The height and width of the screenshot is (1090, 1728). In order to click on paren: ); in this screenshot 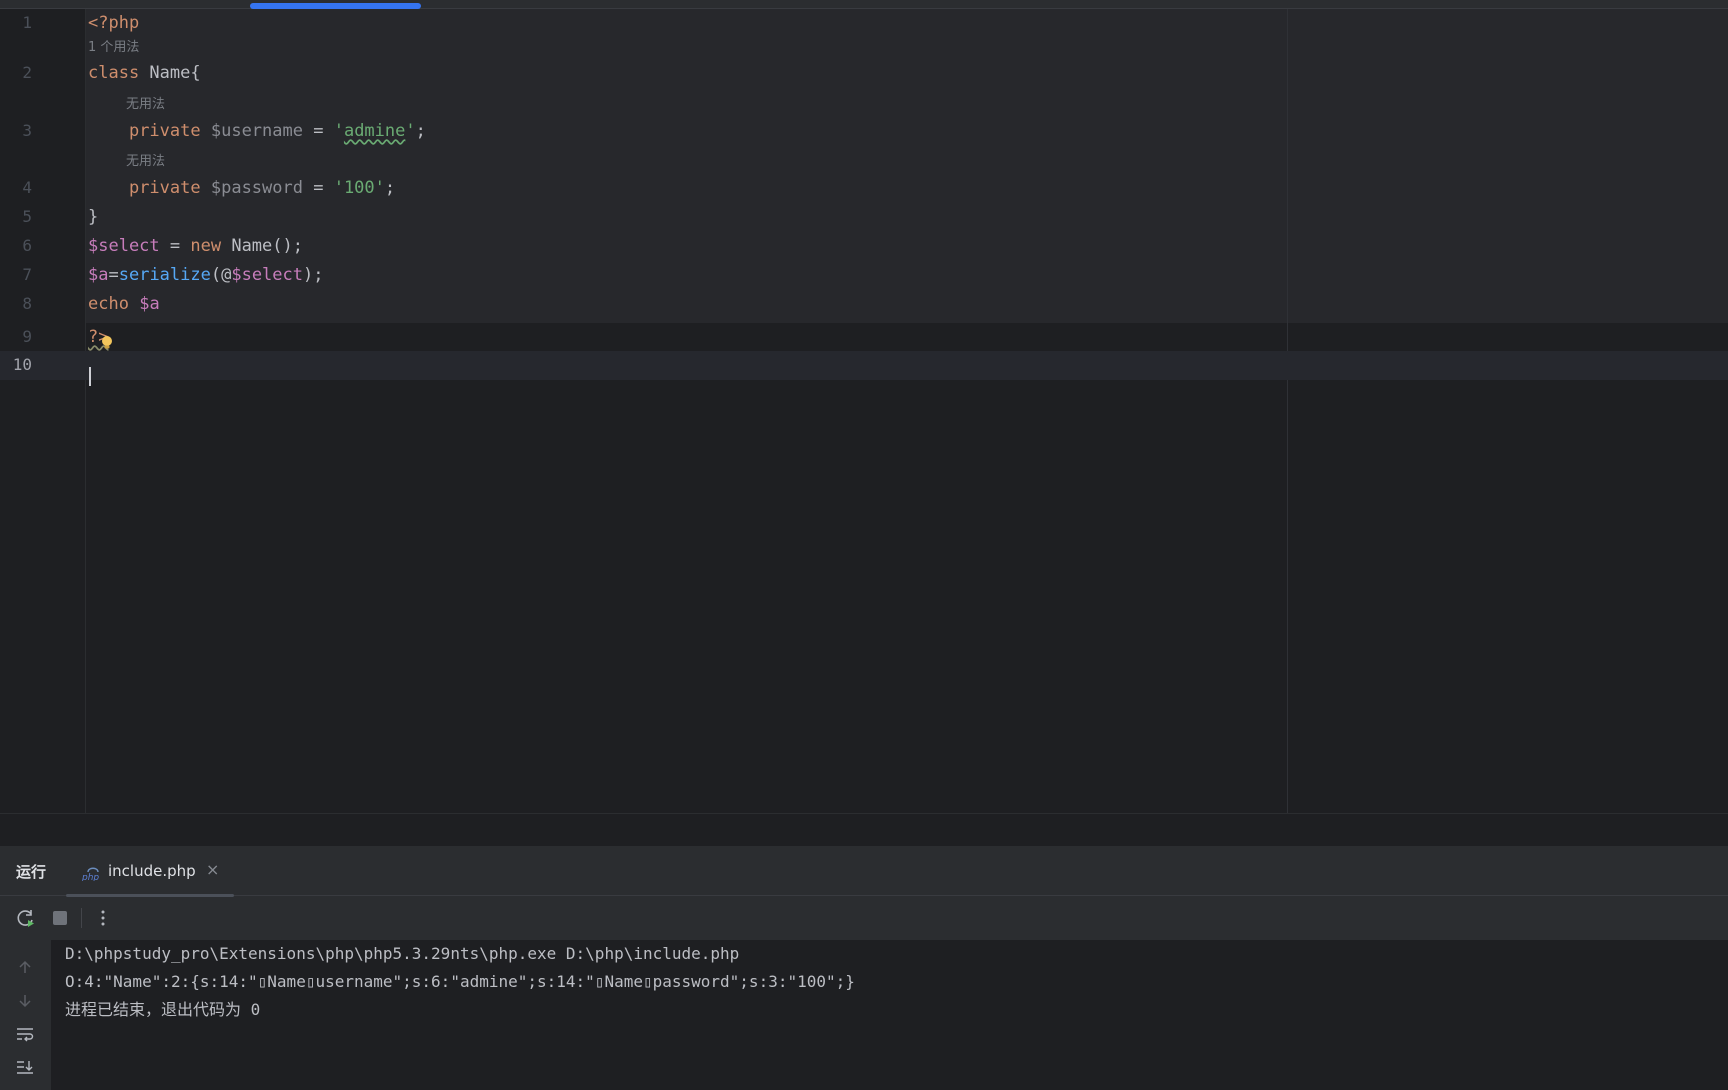, I will do `click(313, 275)`.